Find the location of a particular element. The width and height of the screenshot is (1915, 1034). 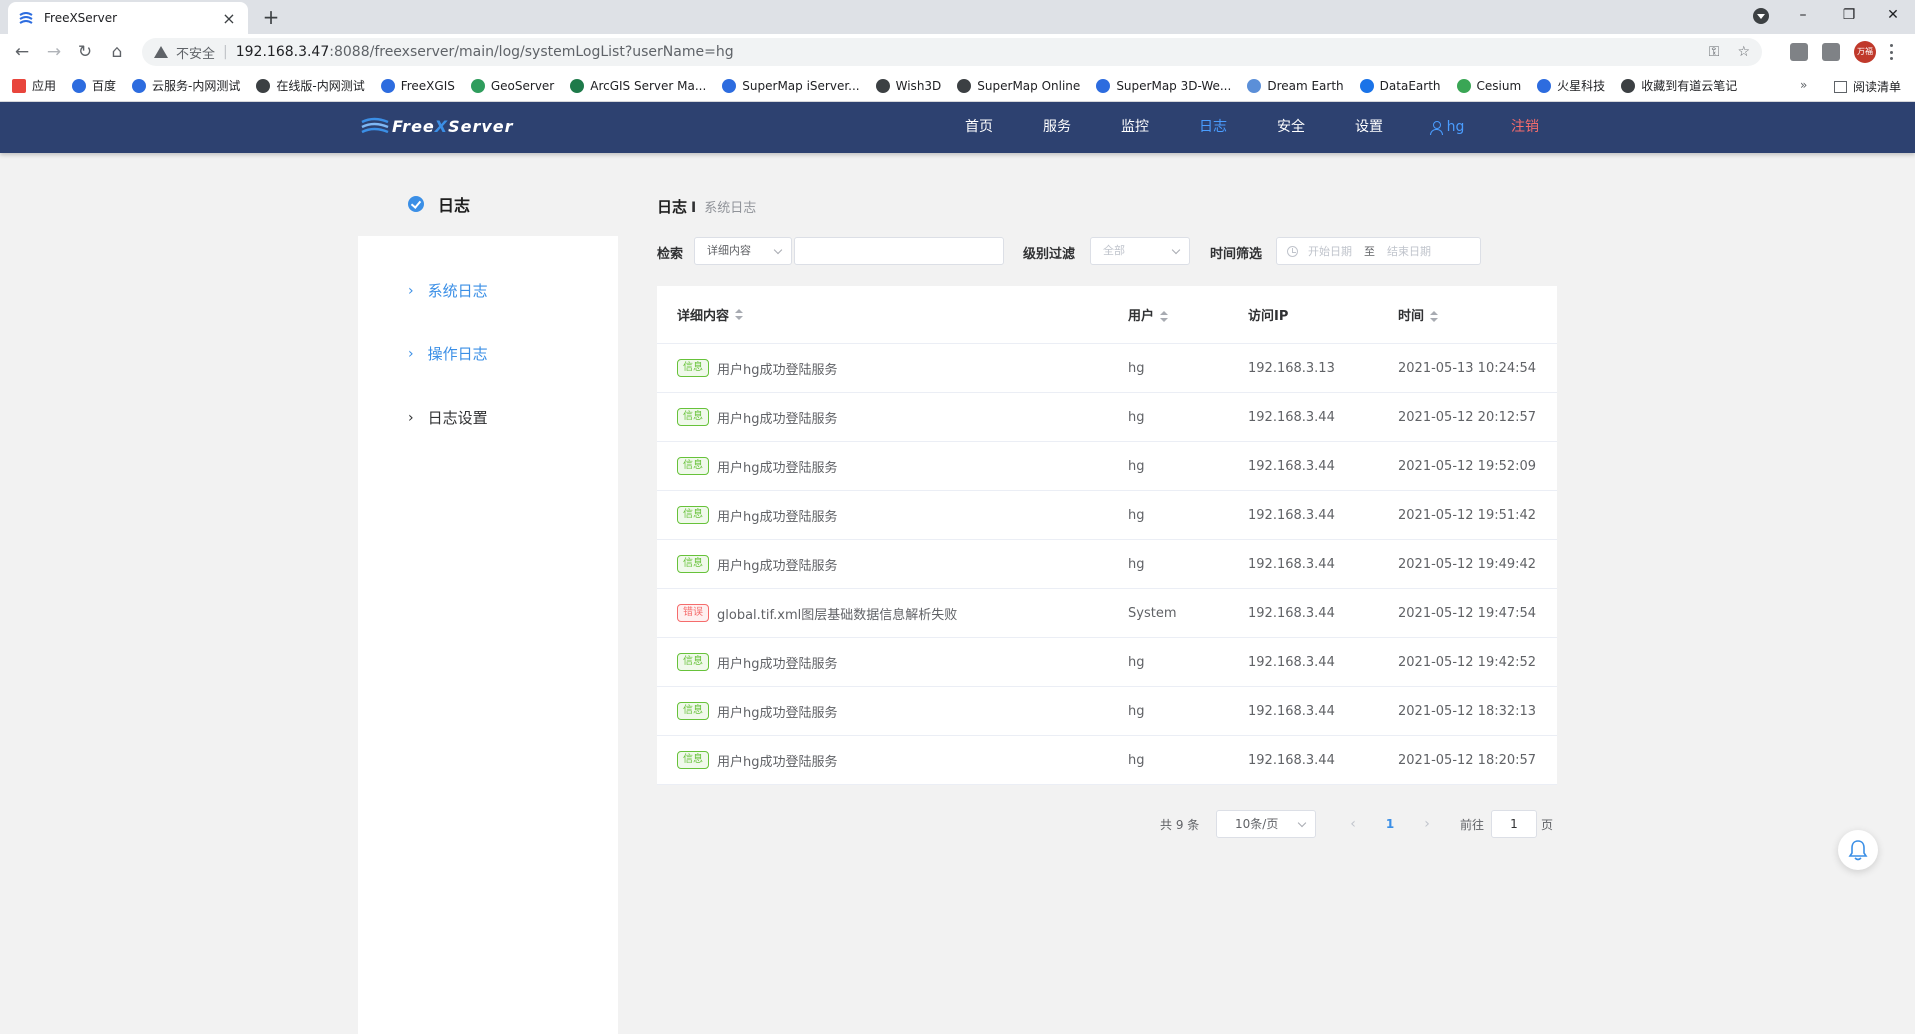

nav-monitor: 监控 is located at coordinates (1135, 127).